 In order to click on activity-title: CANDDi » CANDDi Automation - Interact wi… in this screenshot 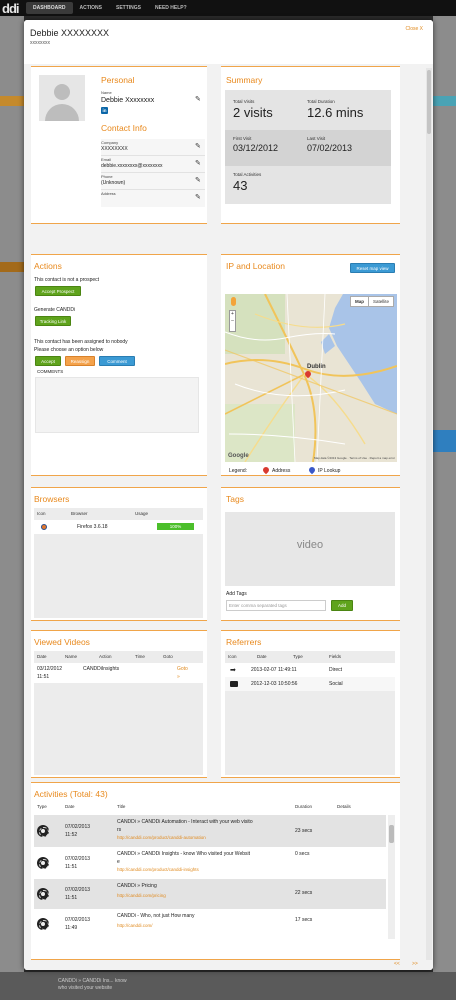, I will do `click(185, 822)`.